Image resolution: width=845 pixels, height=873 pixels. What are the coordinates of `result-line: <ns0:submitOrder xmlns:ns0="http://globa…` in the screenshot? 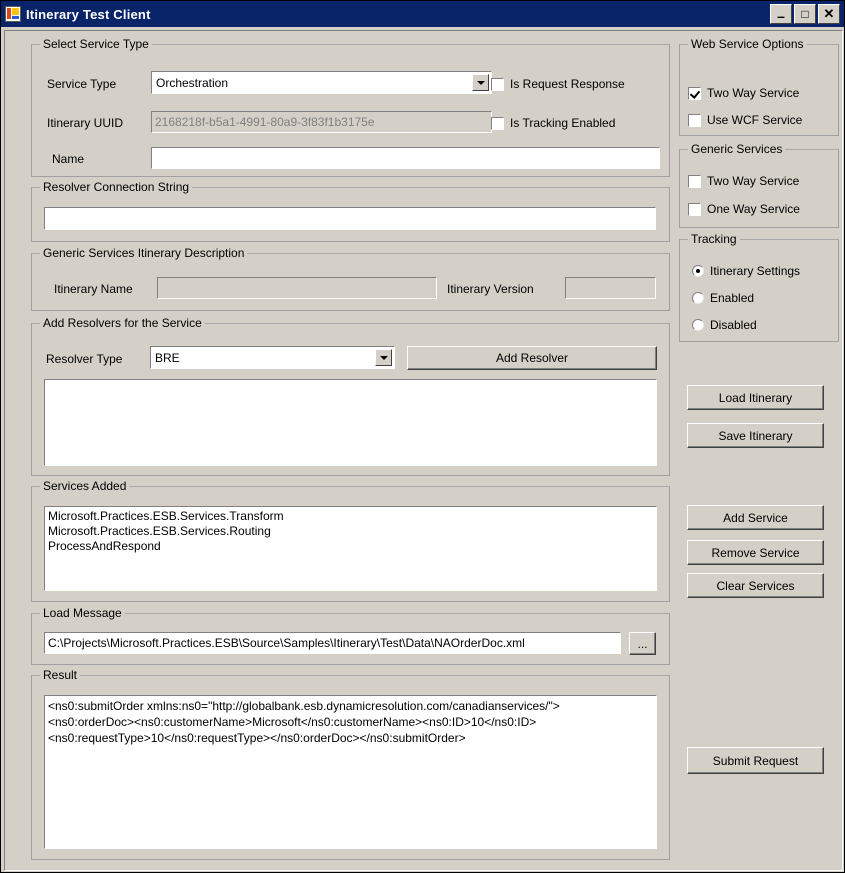 It's located at (304, 706).